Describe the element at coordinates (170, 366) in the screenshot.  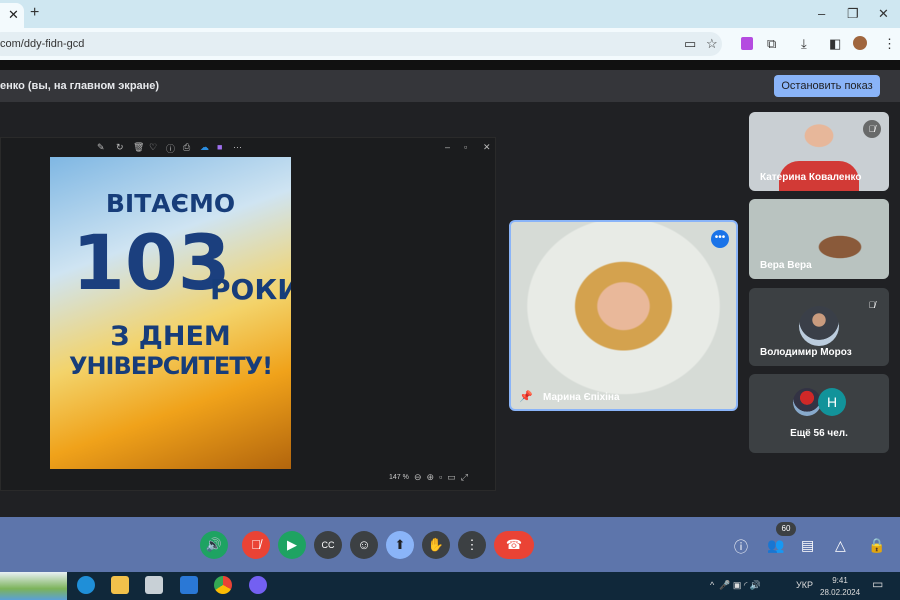
I see `poster-line4: УНІВЕРСИТЕТУ!` at that location.